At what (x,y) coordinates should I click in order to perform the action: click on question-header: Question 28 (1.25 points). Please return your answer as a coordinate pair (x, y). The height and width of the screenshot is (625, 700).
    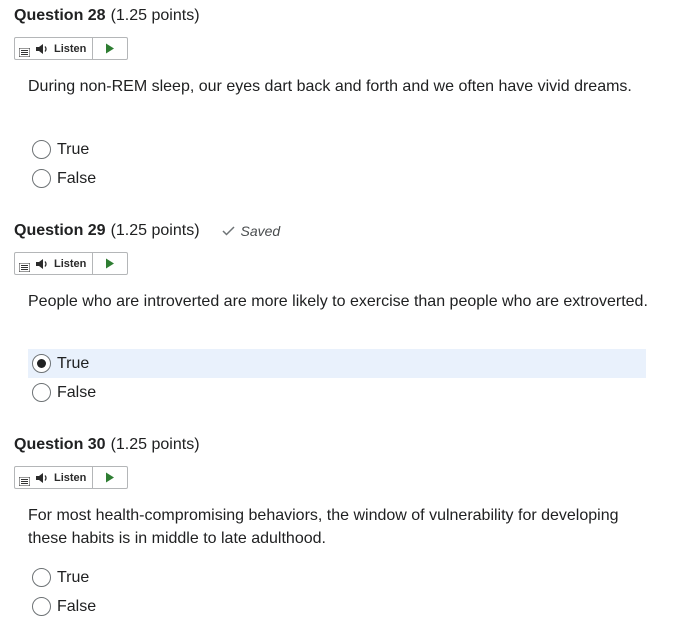
    Looking at the image, I should click on (107, 16).